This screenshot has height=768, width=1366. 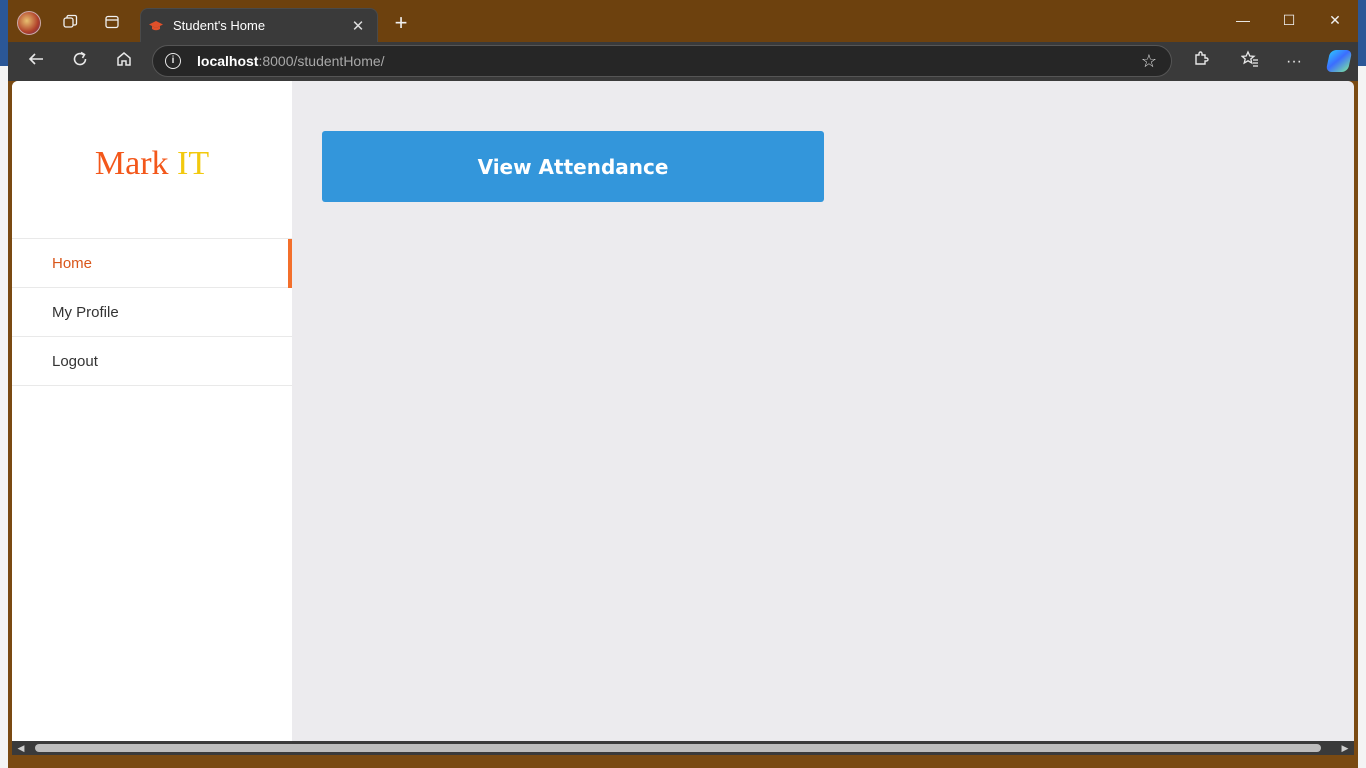 What do you see at coordinates (70, 22) in the screenshot?
I see `workspaces-icon` at bounding box center [70, 22].